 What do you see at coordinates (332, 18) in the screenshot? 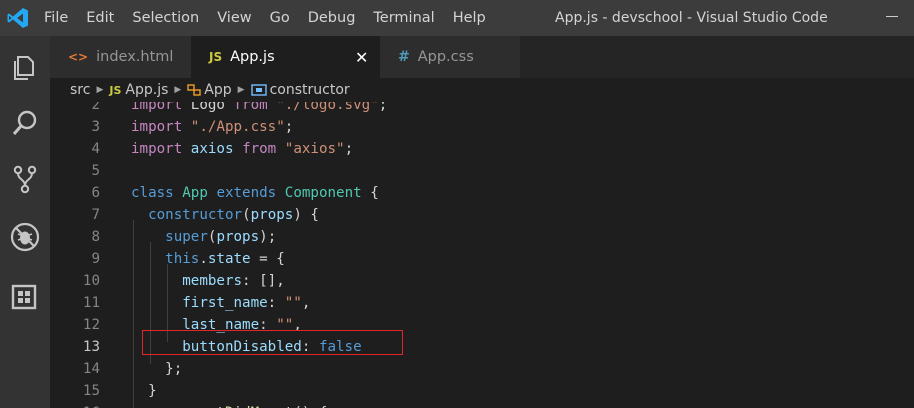
I see `menu-debug: Debug` at bounding box center [332, 18].